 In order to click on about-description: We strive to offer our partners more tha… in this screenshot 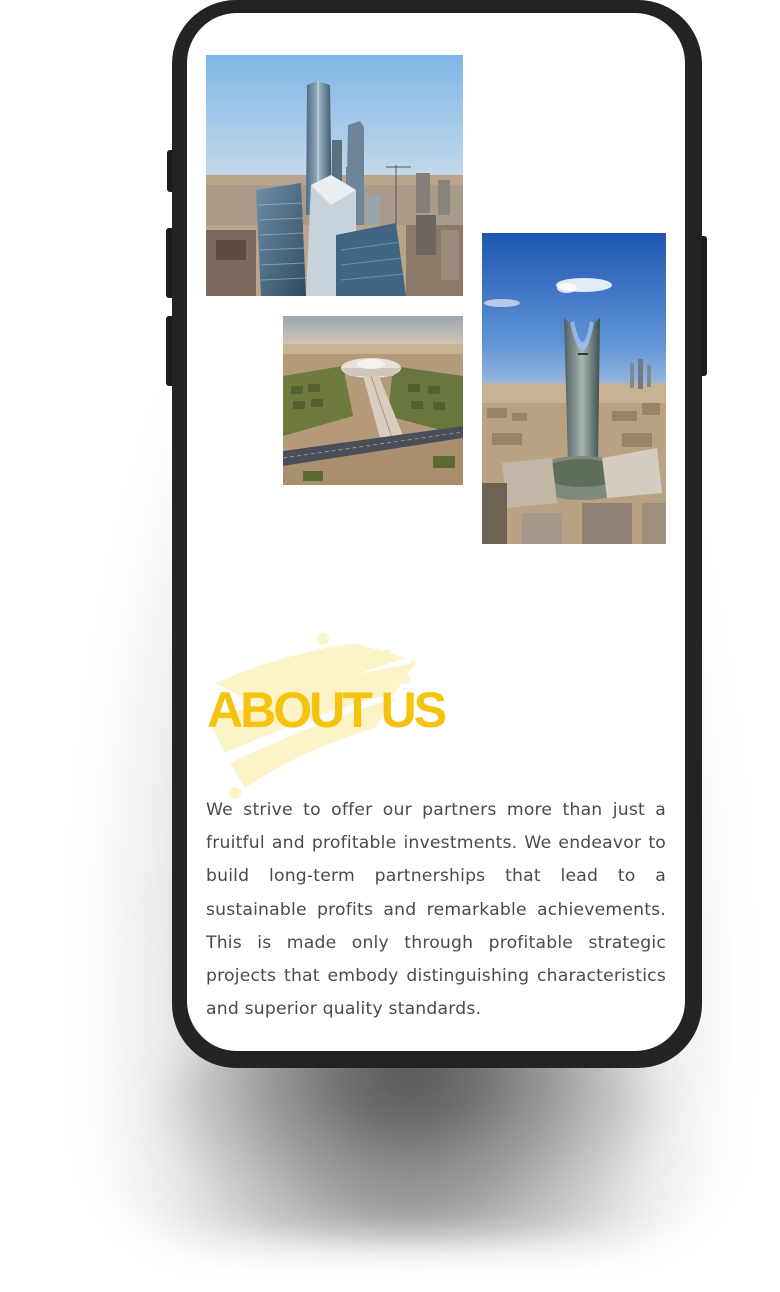, I will do `click(436, 910)`.